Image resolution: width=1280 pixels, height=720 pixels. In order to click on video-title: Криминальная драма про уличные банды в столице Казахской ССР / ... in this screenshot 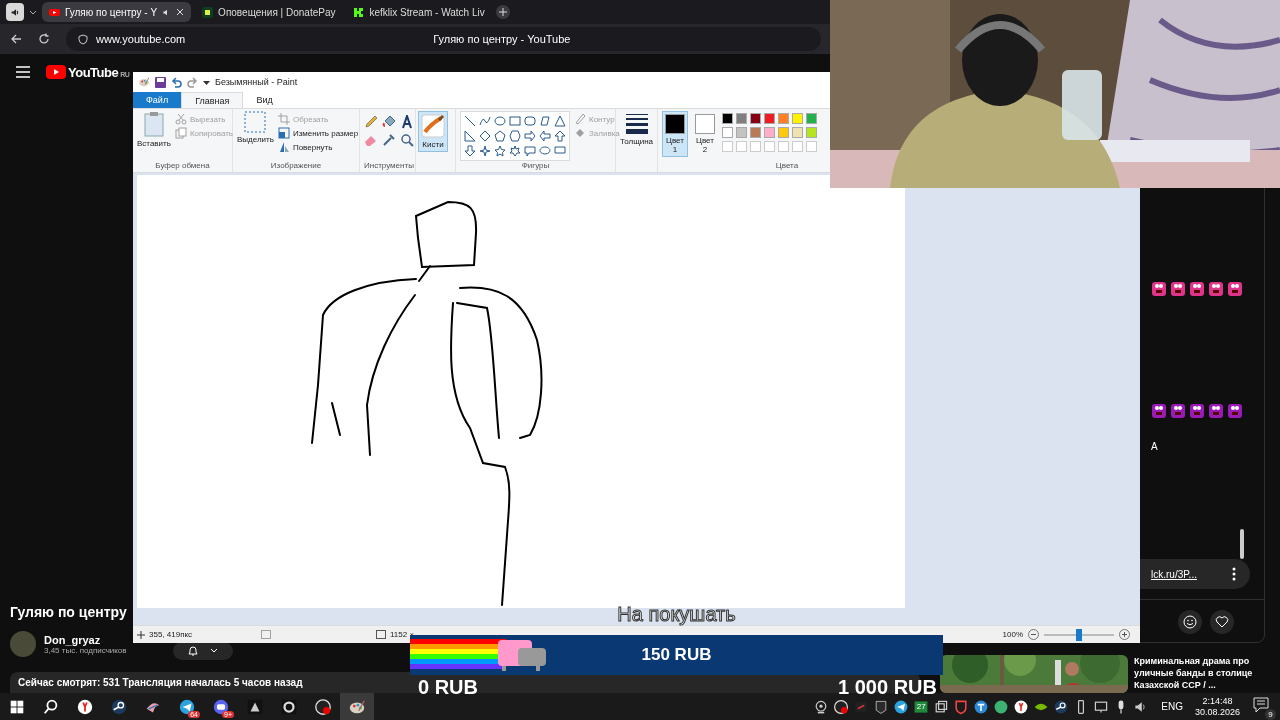, I will do `click(1202, 674)`.